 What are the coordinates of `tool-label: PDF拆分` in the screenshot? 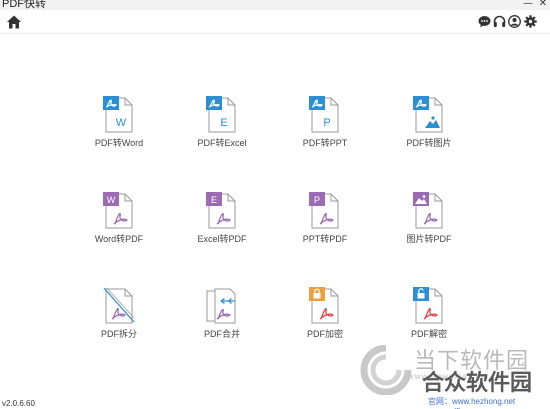 It's located at (118, 334).